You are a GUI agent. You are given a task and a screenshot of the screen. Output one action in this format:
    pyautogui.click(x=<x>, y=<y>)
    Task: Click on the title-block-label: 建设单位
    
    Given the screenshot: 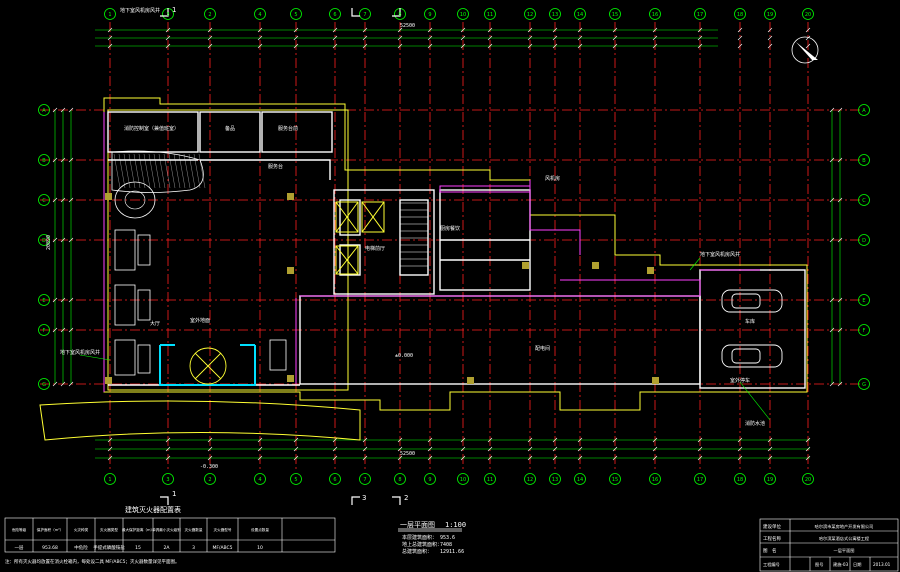 What is the action you would take?
    pyautogui.click(x=772, y=526)
    